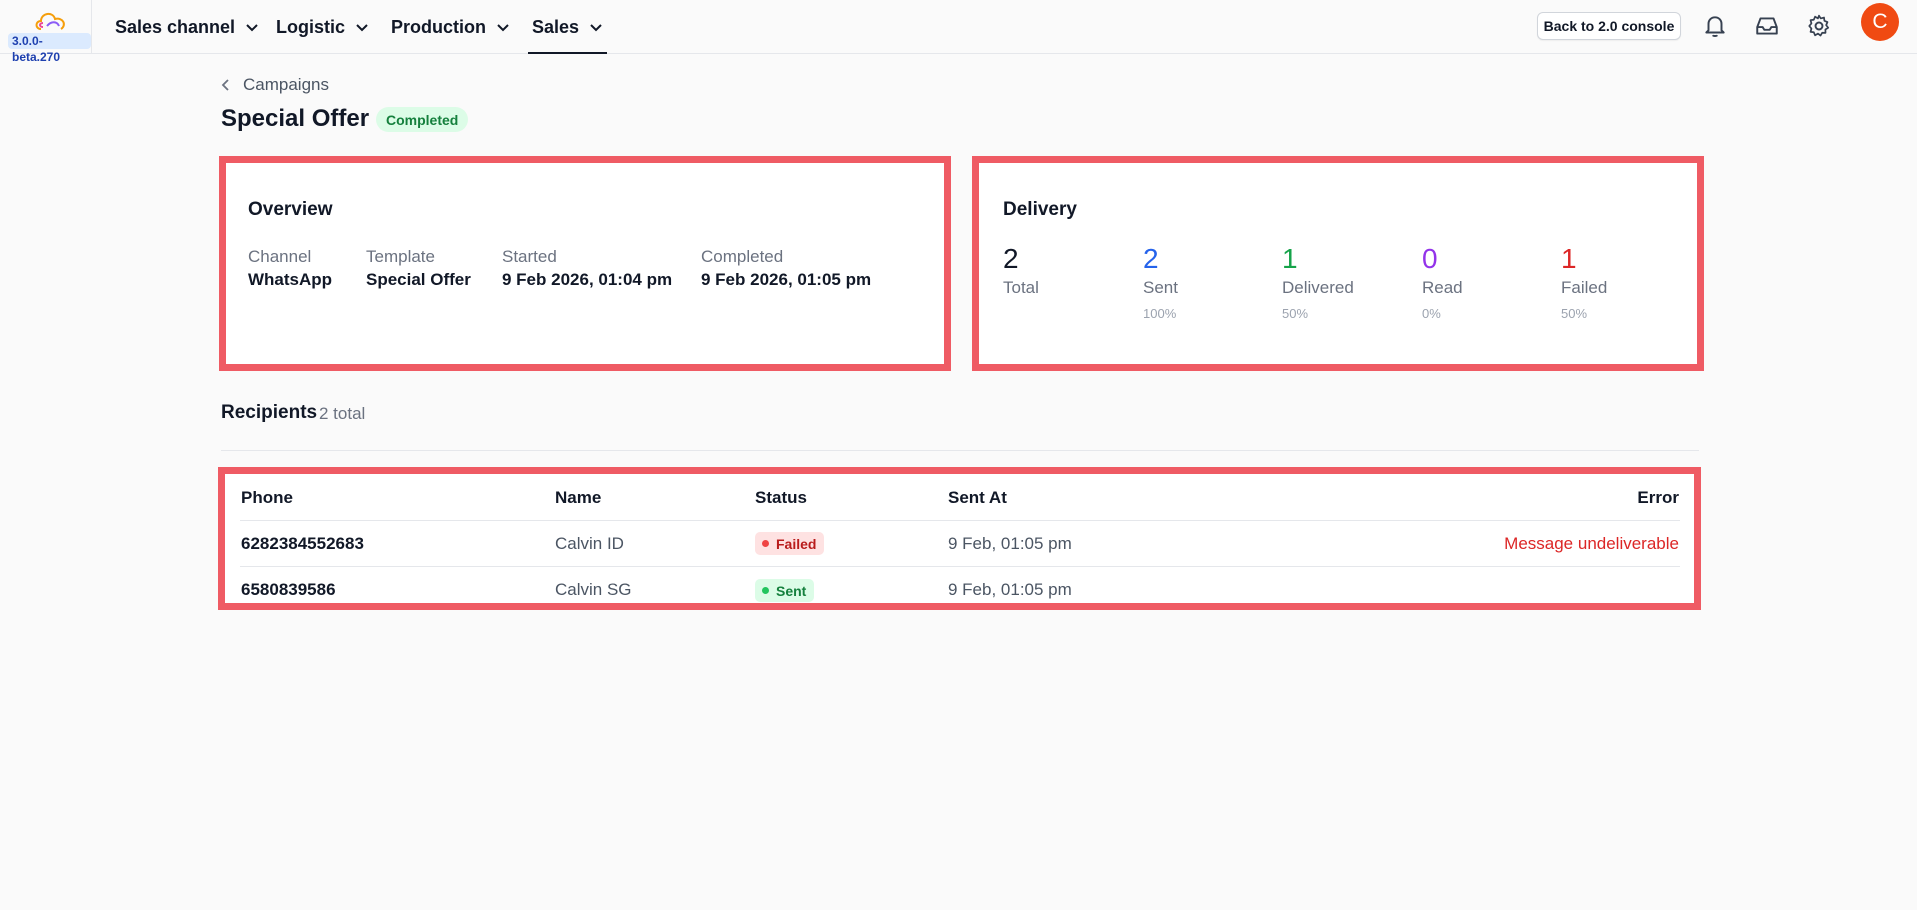 This screenshot has width=1917, height=910. Describe the element at coordinates (50, 21) in the screenshot. I see `cloud-logo-icon` at that location.